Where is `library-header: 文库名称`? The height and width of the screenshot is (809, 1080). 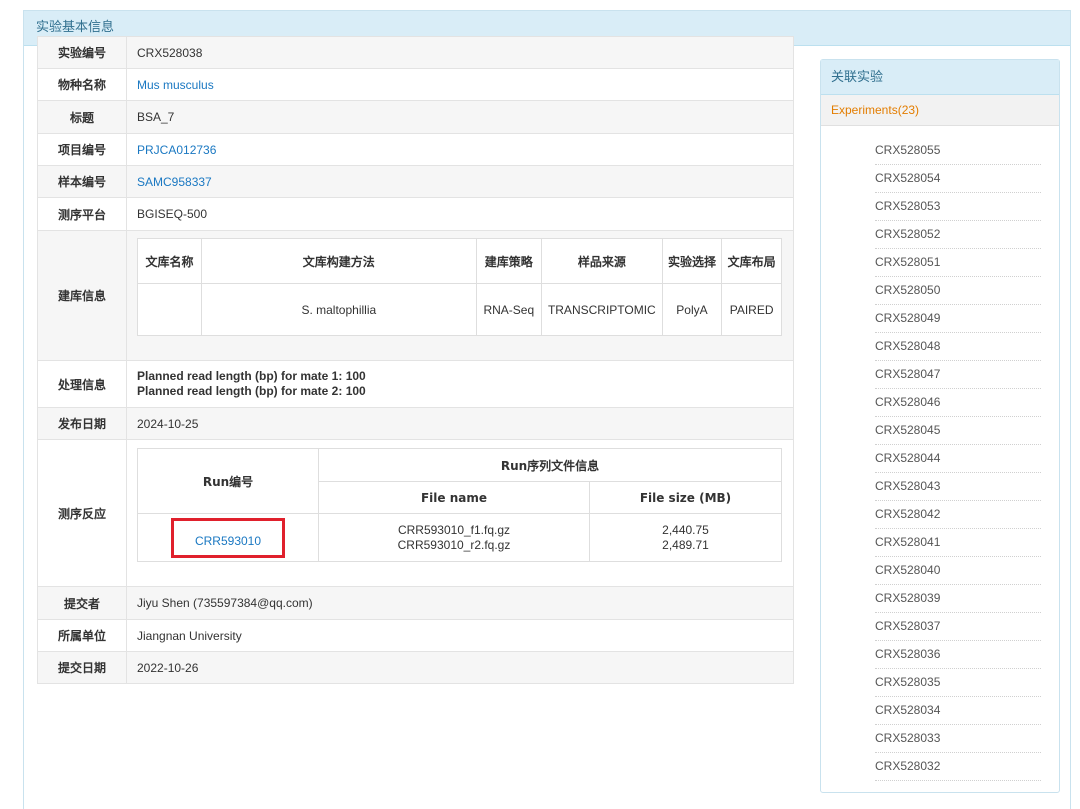
library-header: 文库名称 is located at coordinates (169, 261).